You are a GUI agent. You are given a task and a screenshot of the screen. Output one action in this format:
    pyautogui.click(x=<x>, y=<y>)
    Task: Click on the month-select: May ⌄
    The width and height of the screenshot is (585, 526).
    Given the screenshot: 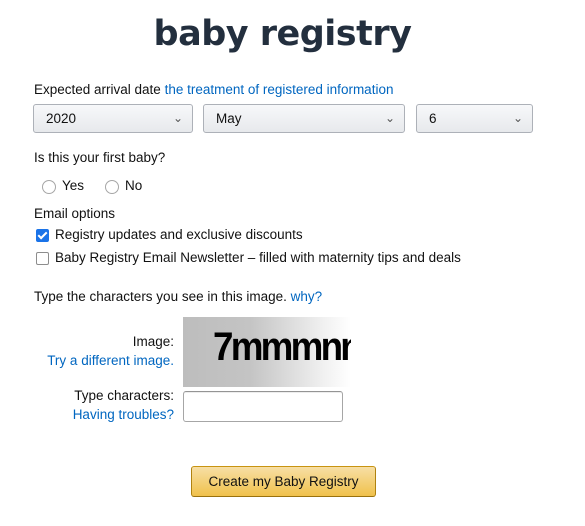 What is the action you would take?
    pyautogui.click(x=304, y=118)
    